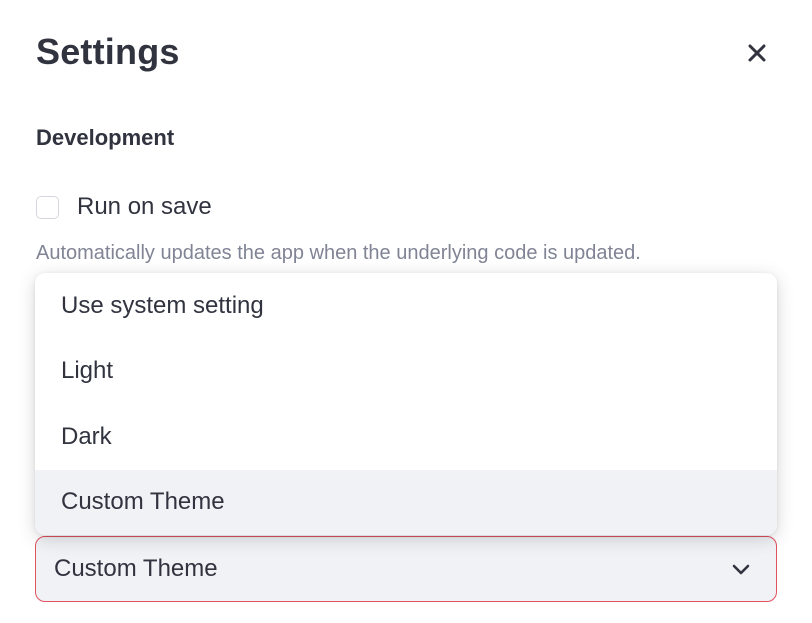 The image size is (812, 623). I want to click on theme-select: Custom Theme, so click(406, 569).